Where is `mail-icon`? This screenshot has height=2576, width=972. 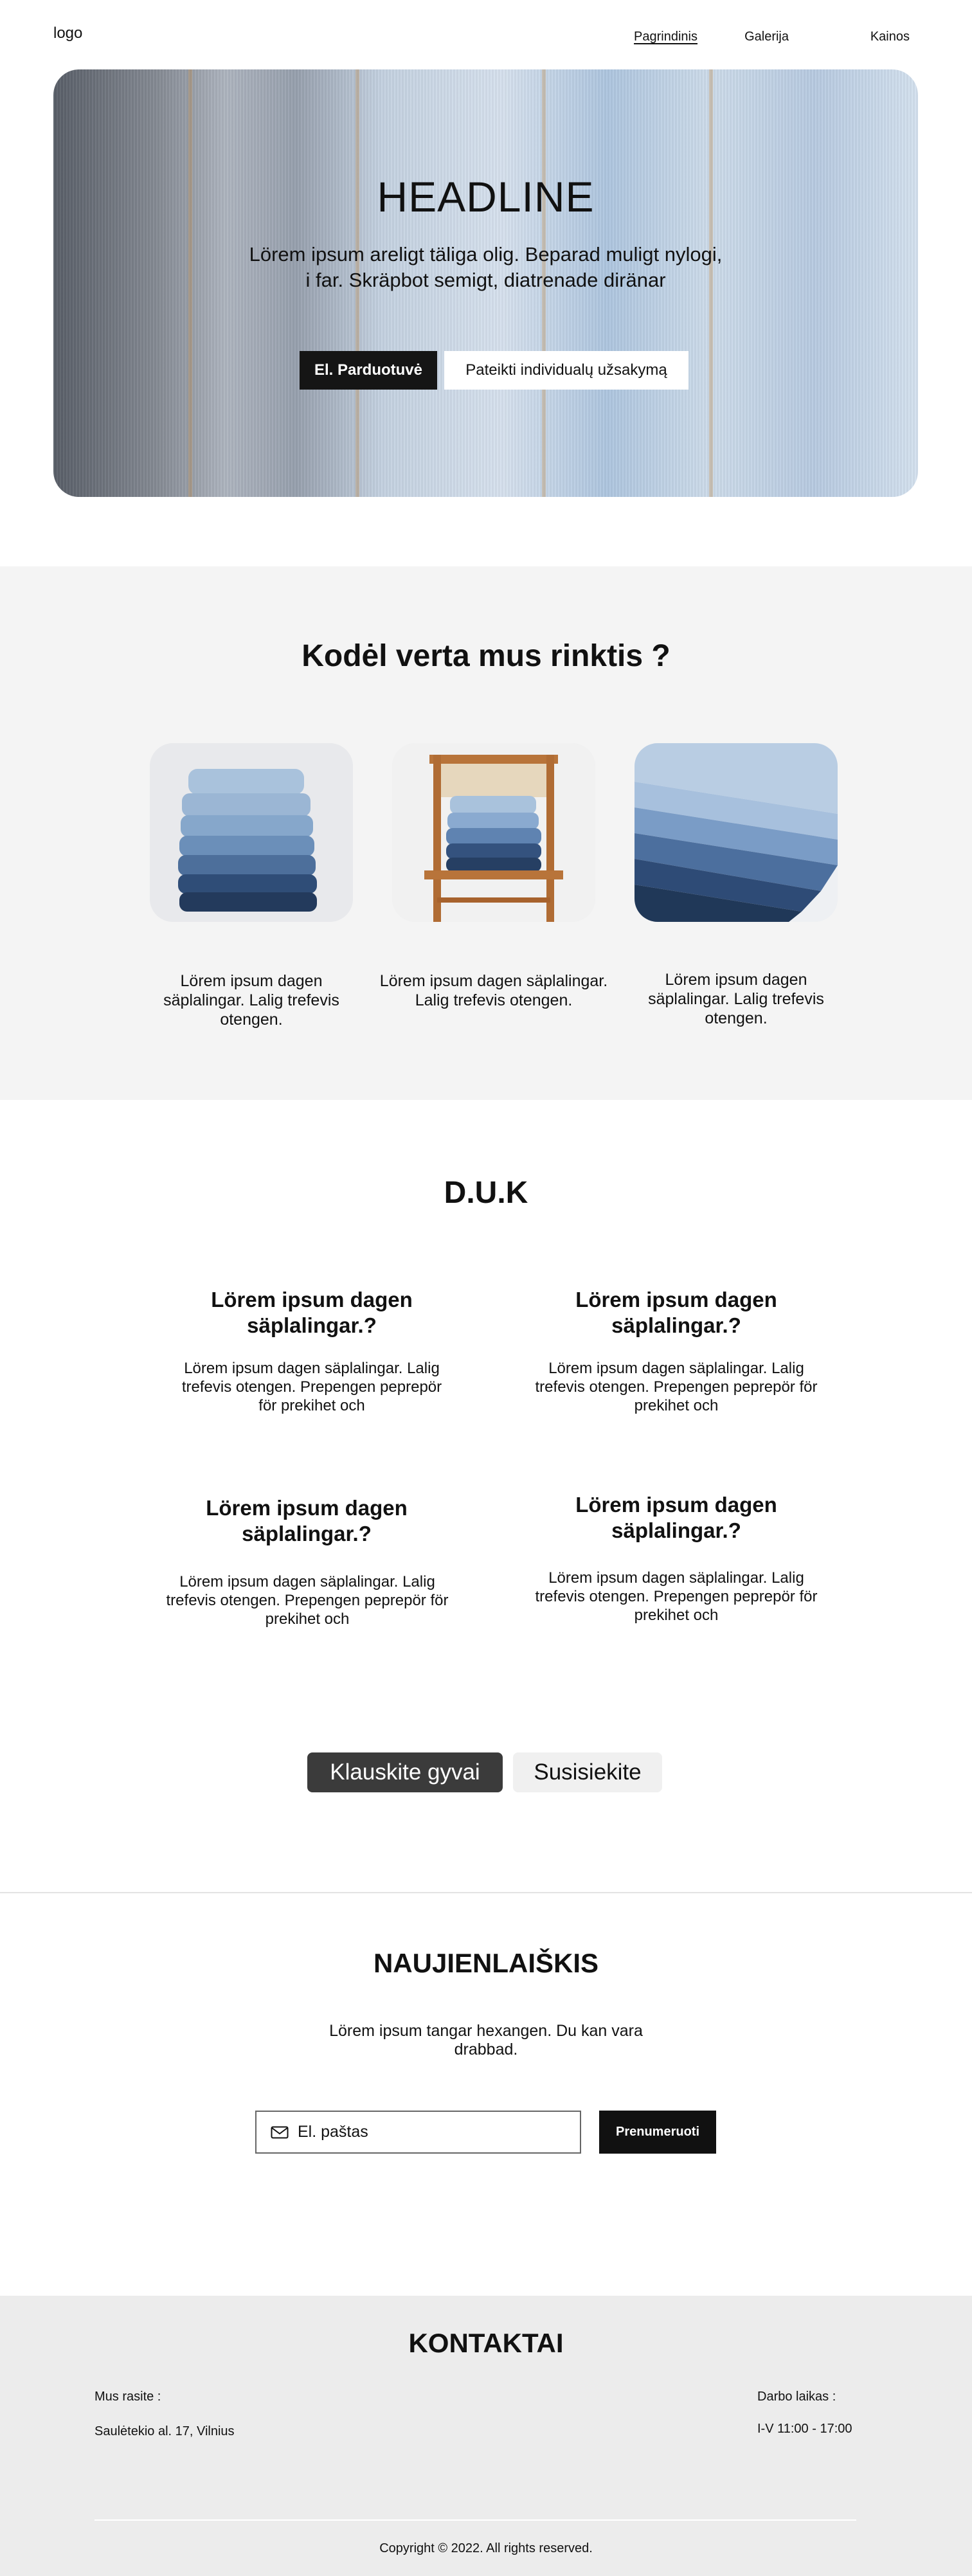 mail-icon is located at coordinates (280, 2132).